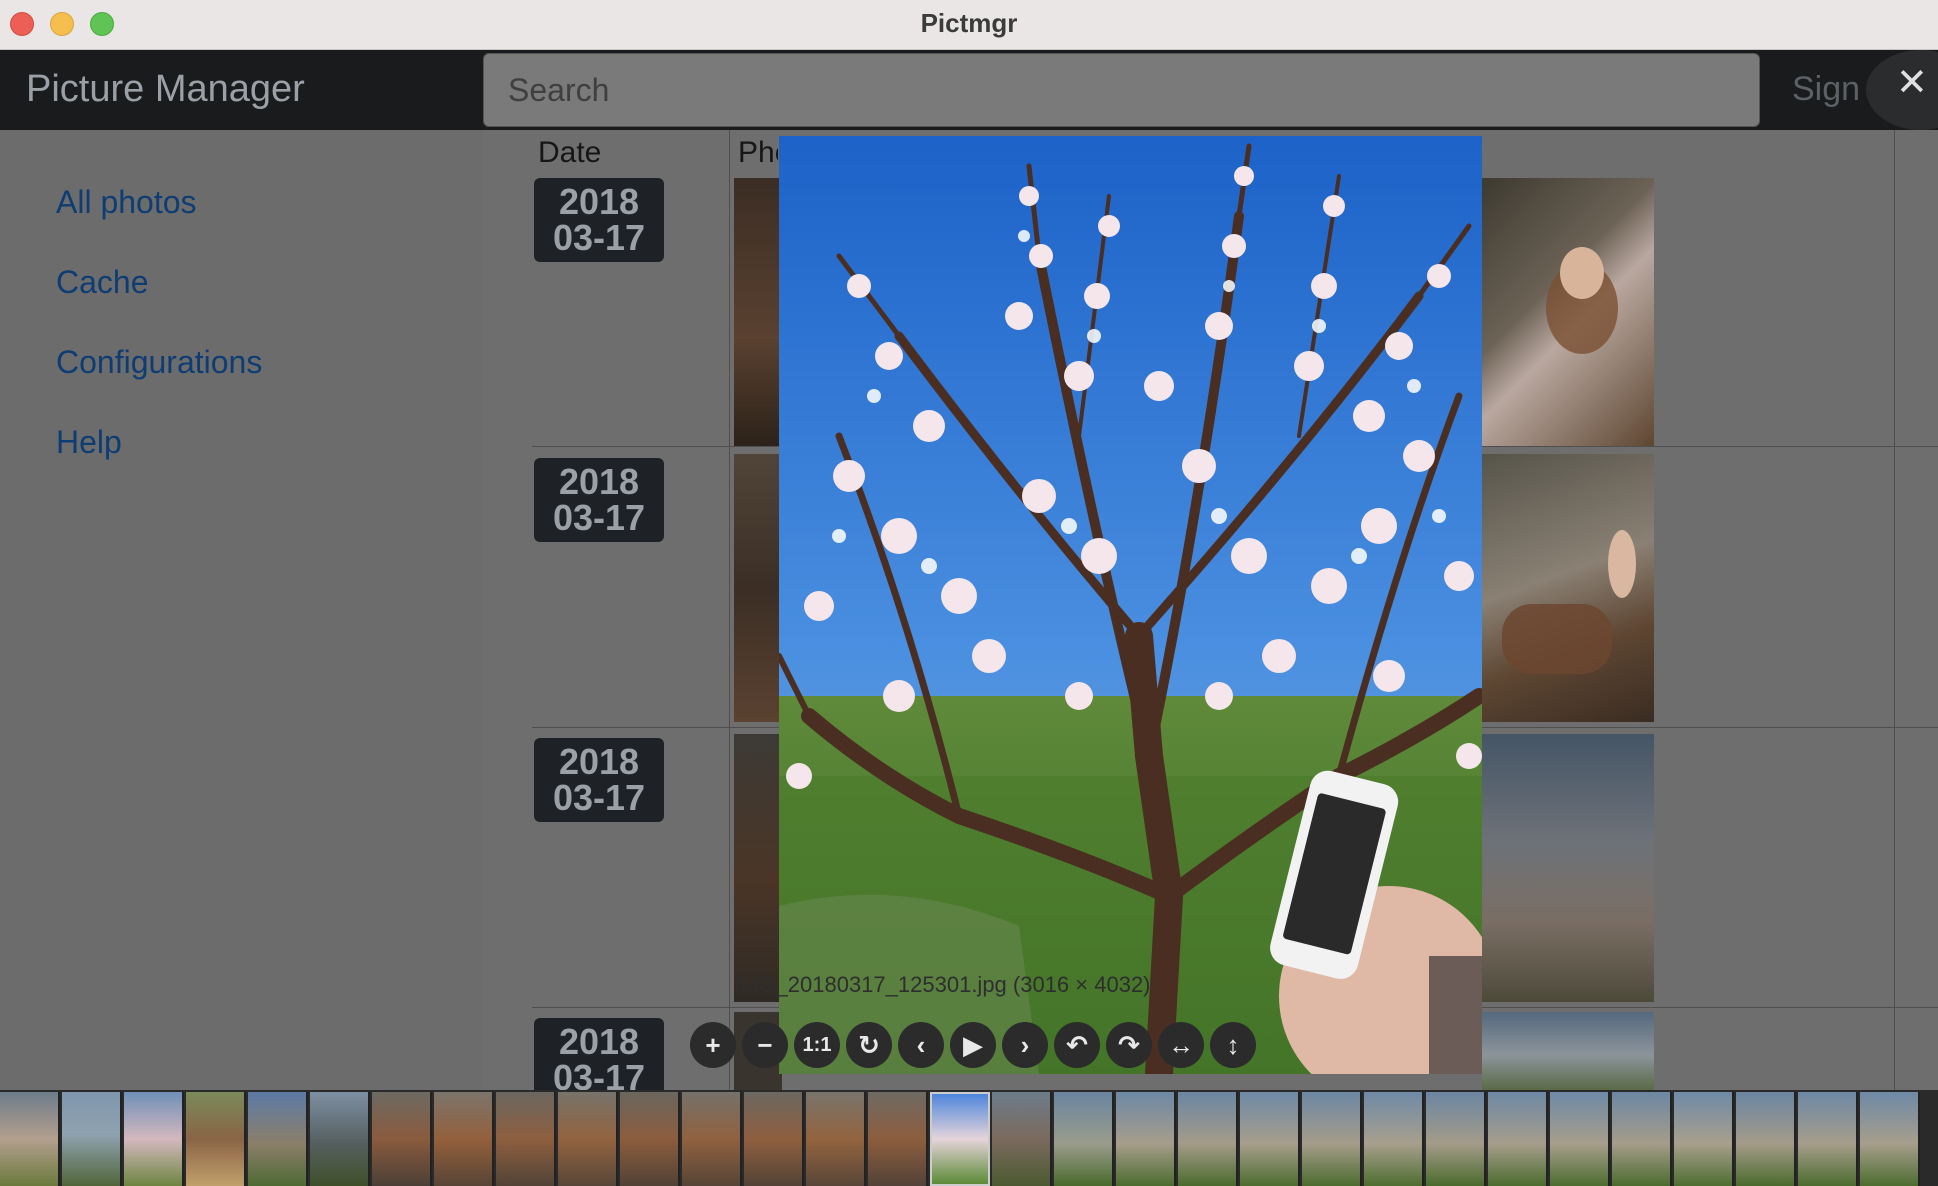 The height and width of the screenshot is (1186, 1938). What do you see at coordinates (960, 1139) in the screenshot?
I see `filmstrip-thumbnail-active` at bounding box center [960, 1139].